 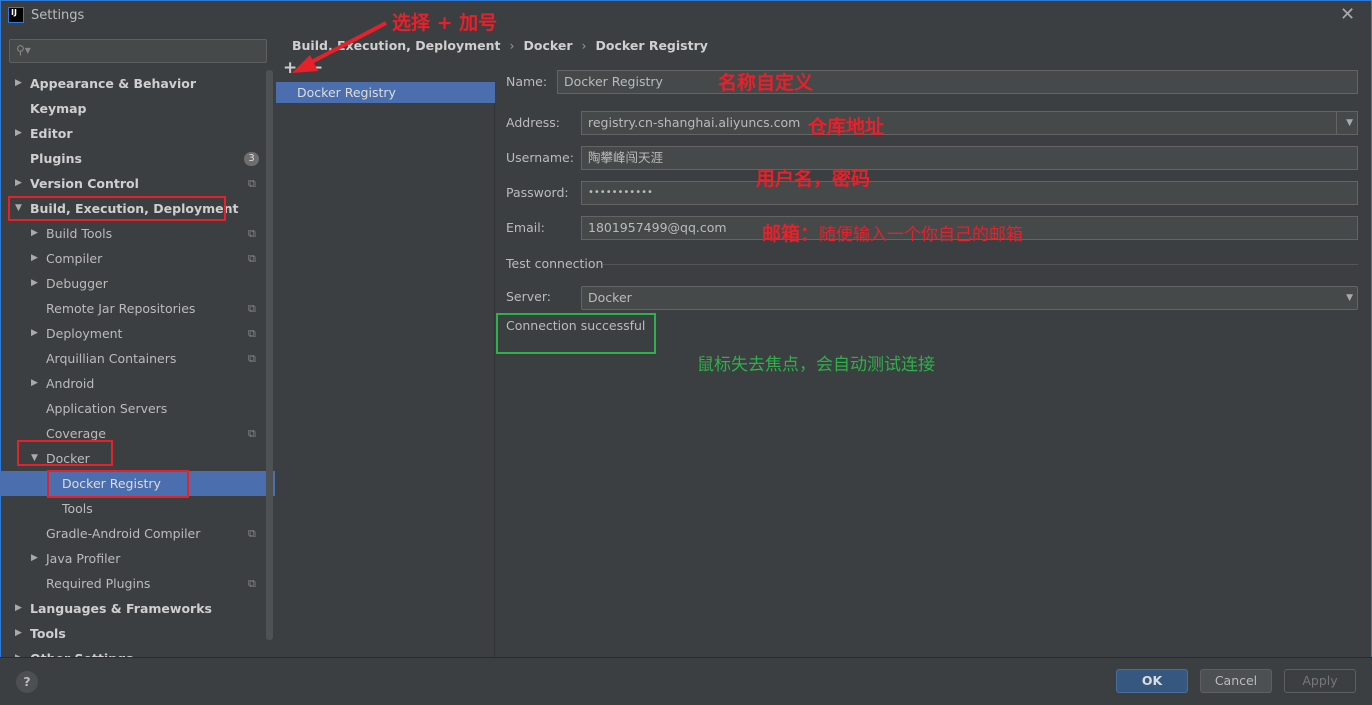 I want to click on annotation-arrow, so click(x=339, y=47).